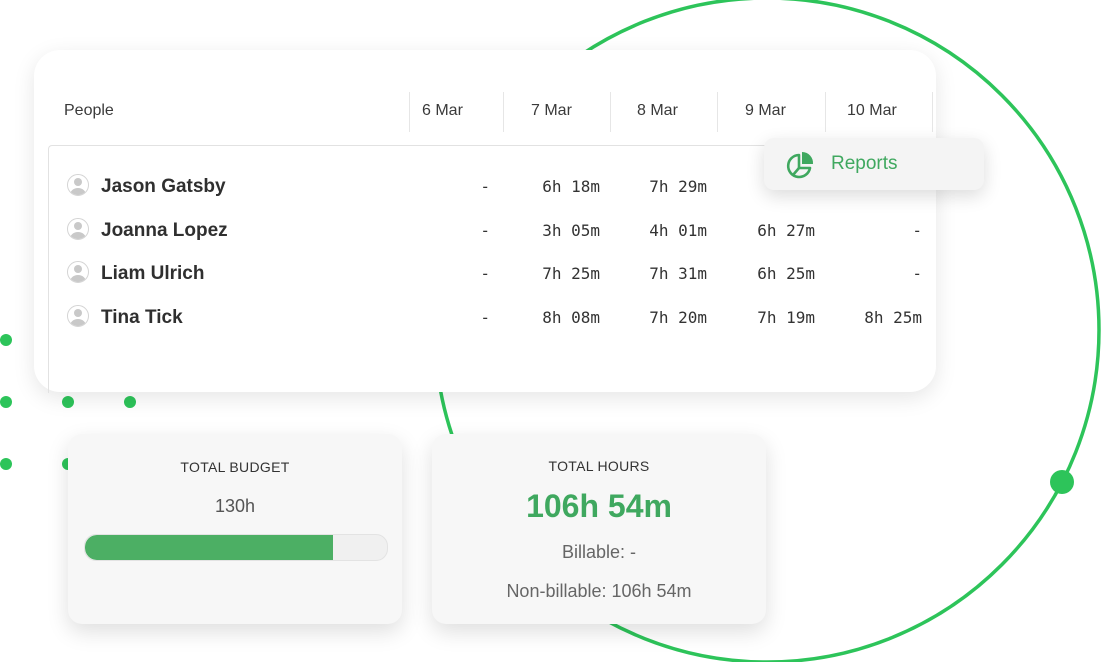 Image resolution: width=1104 pixels, height=662 pixels. Describe the element at coordinates (599, 466) in the screenshot. I see `hours-title: TOTAL HOURS` at that location.